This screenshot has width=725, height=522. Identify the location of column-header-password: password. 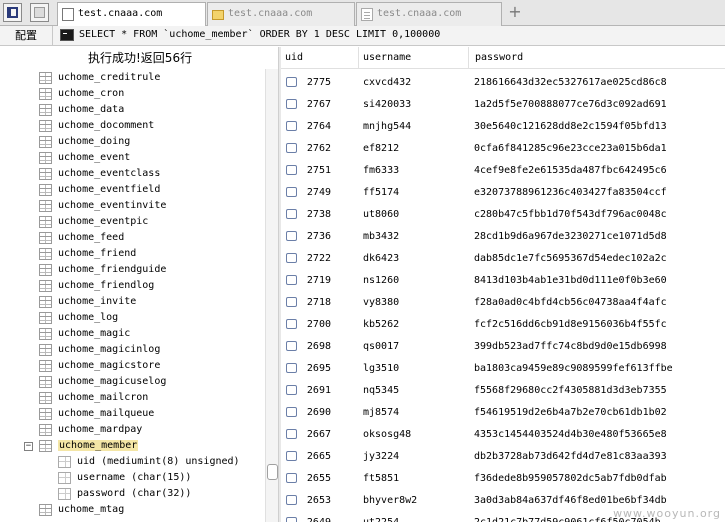
(597, 58).